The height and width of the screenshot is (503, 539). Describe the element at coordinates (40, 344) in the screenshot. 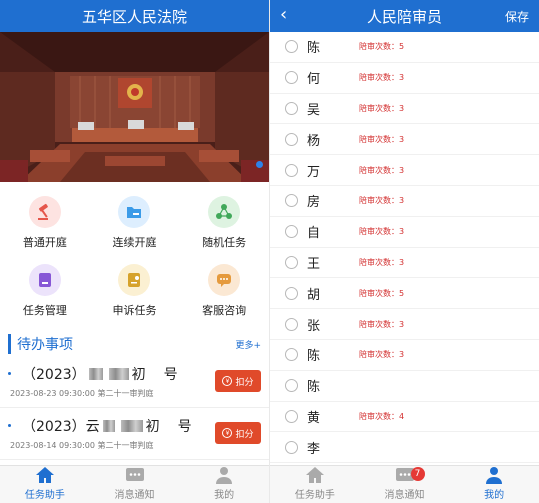

I see `section-title: 待办事项` at that location.